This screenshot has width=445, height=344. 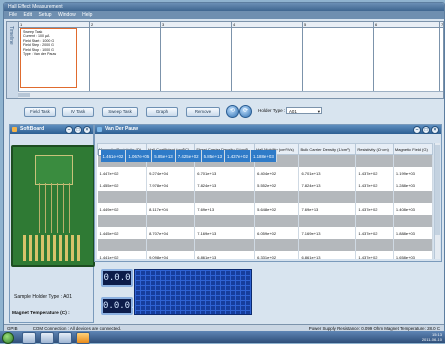 I want to click on menu-help: Help, so click(x=87, y=15).